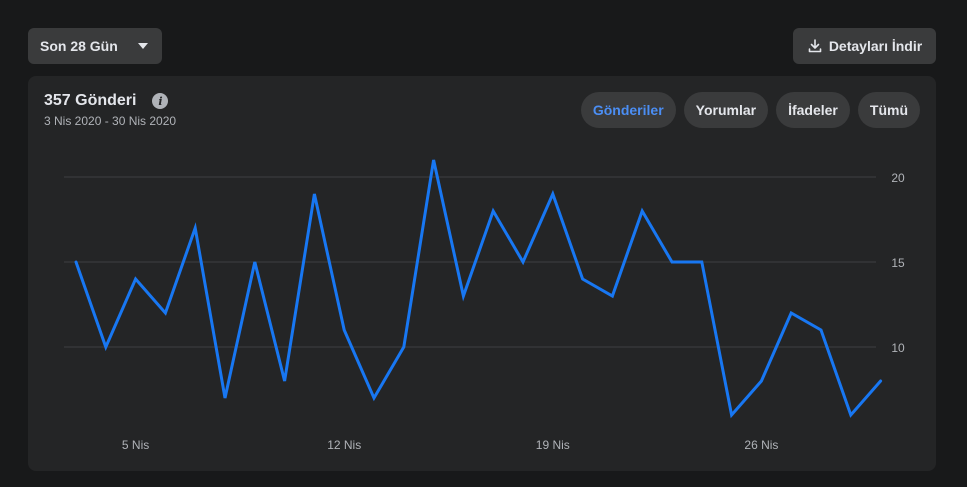 The image size is (967, 487). What do you see at coordinates (553, 445) in the screenshot?
I see `x-tick-label: 19 Nis` at bounding box center [553, 445].